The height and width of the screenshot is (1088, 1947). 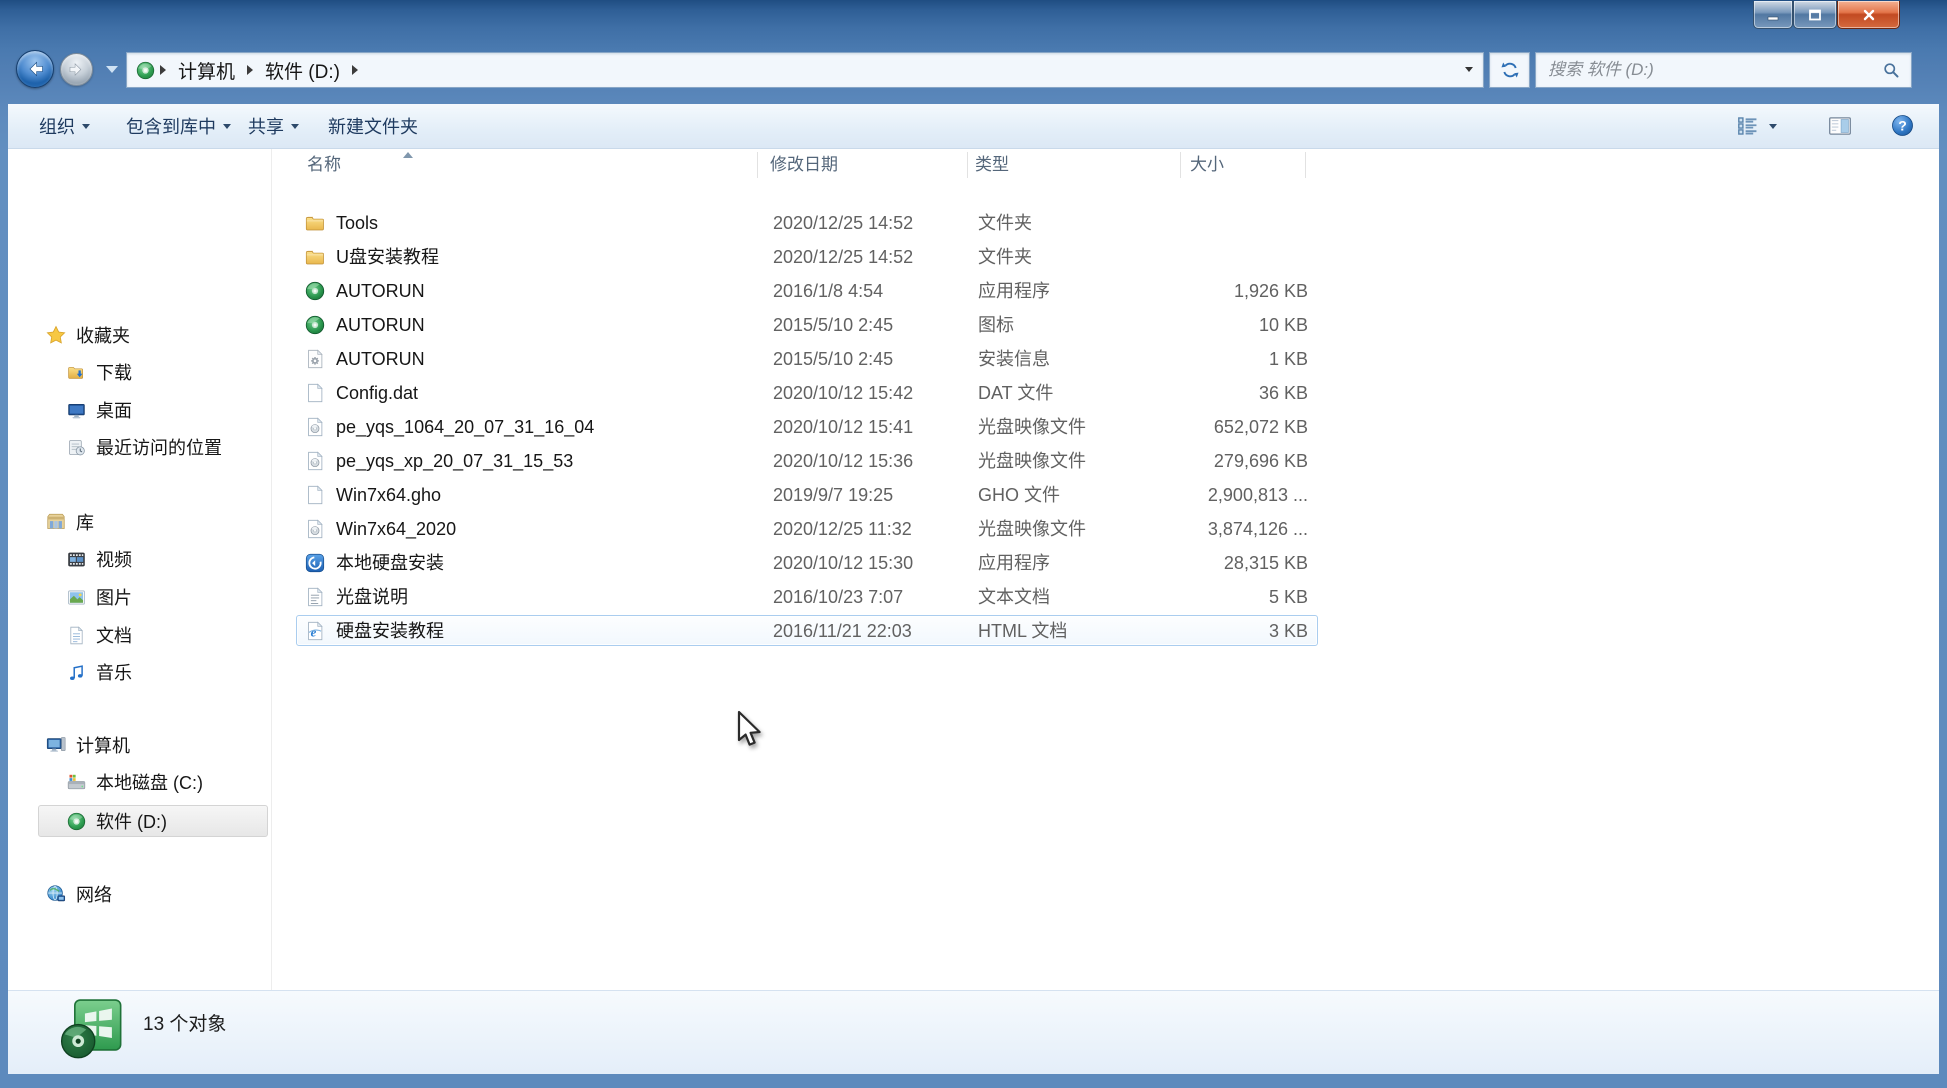 What do you see at coordinates (99, 559) in the screenshot?
I see `sidebar-item: 视频` at bounding box center [99, 559].